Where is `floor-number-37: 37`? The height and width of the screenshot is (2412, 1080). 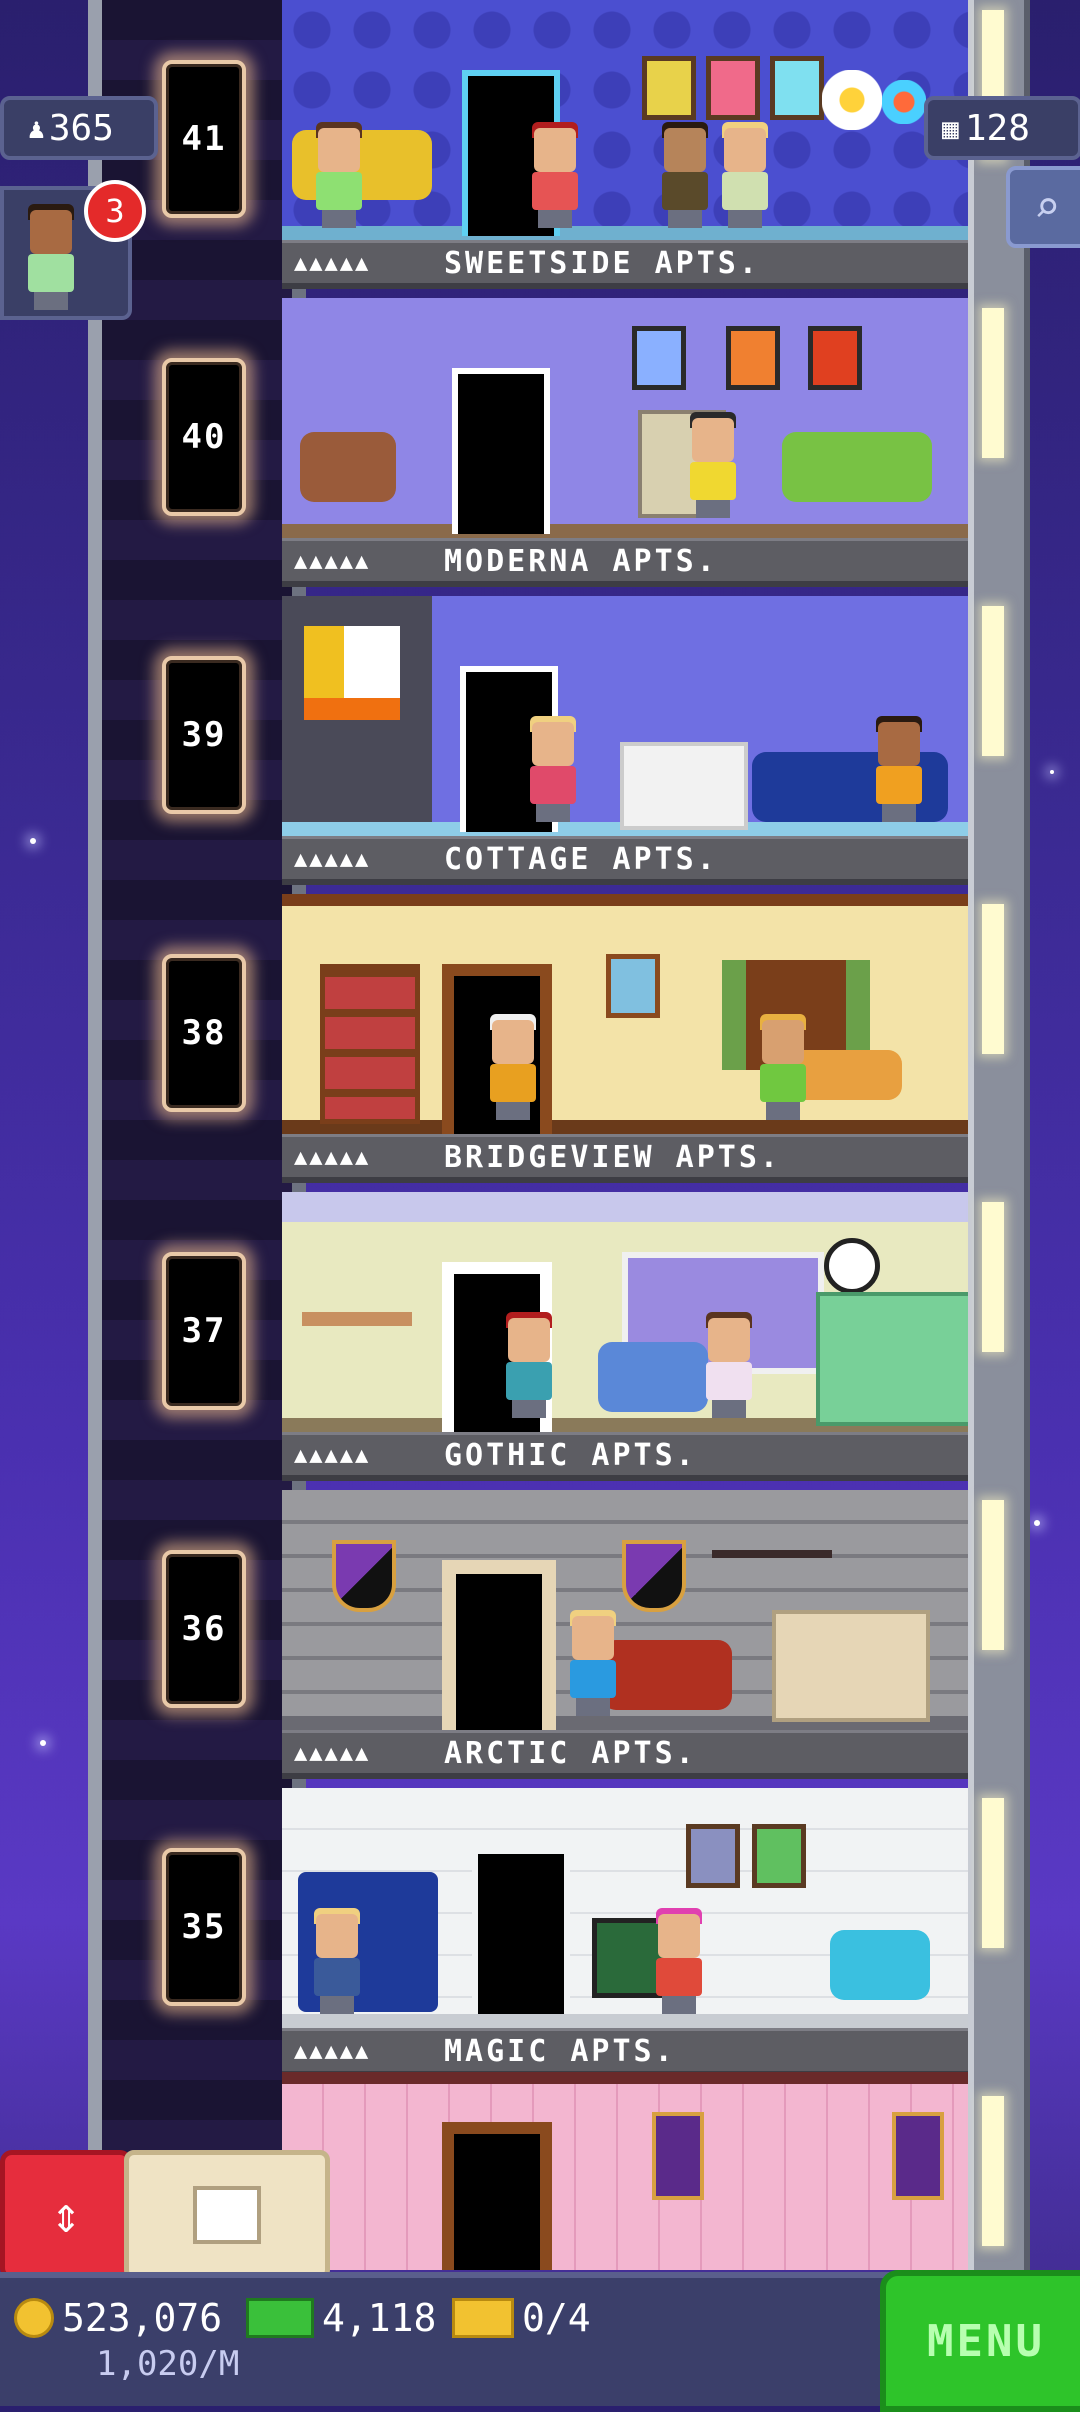 floor-number-37: 37 is located at coordinates (204, 1331).